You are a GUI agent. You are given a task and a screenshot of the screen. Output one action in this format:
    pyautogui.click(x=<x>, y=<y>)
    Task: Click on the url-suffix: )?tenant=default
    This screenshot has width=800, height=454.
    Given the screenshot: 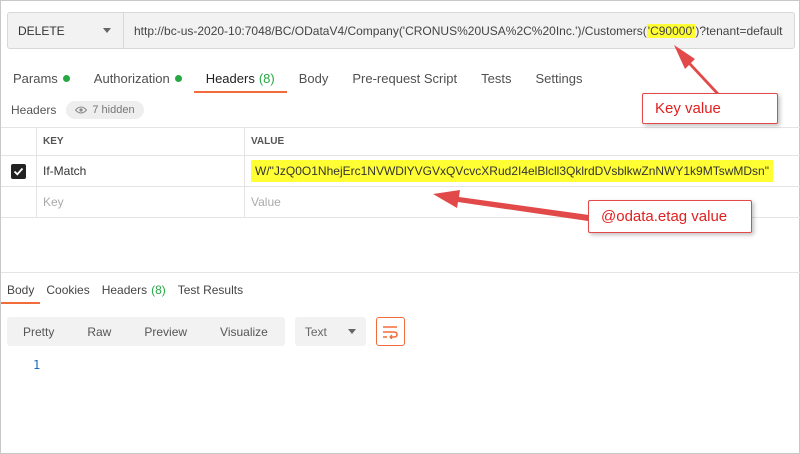 What is the action you would take?
    pyautogui.click(x=739, y=30)
    